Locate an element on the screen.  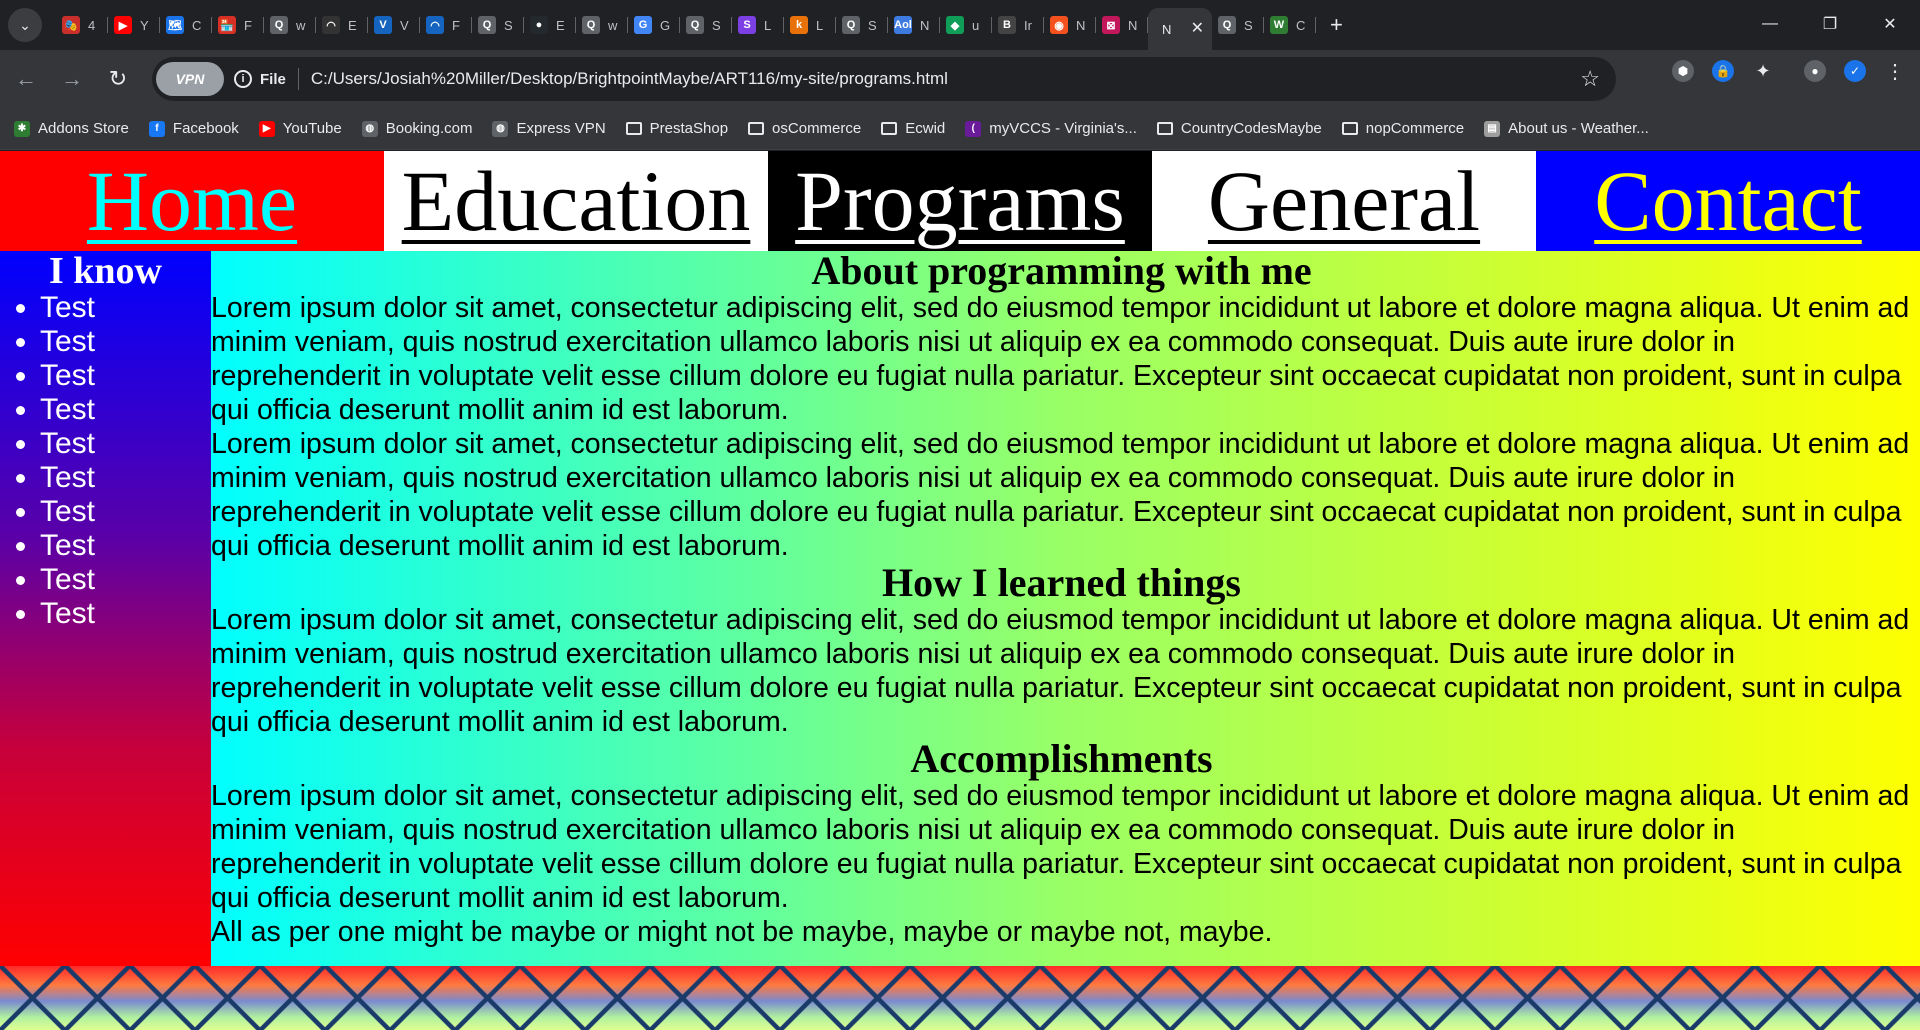
(-icon: ( is located at coordinates (973, 128).